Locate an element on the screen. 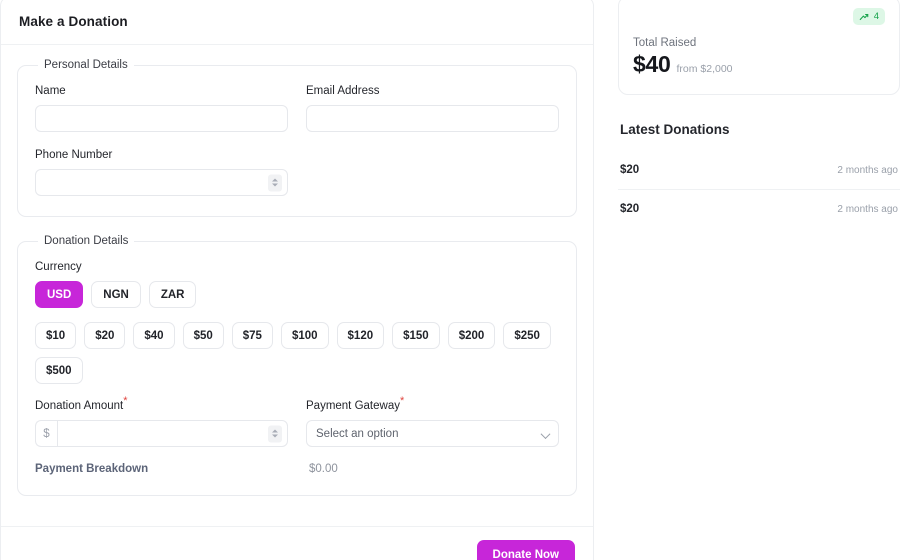 The width and height of the screenshot is (900, 560). badge-row: 4 is located at coordinates (759, 16).